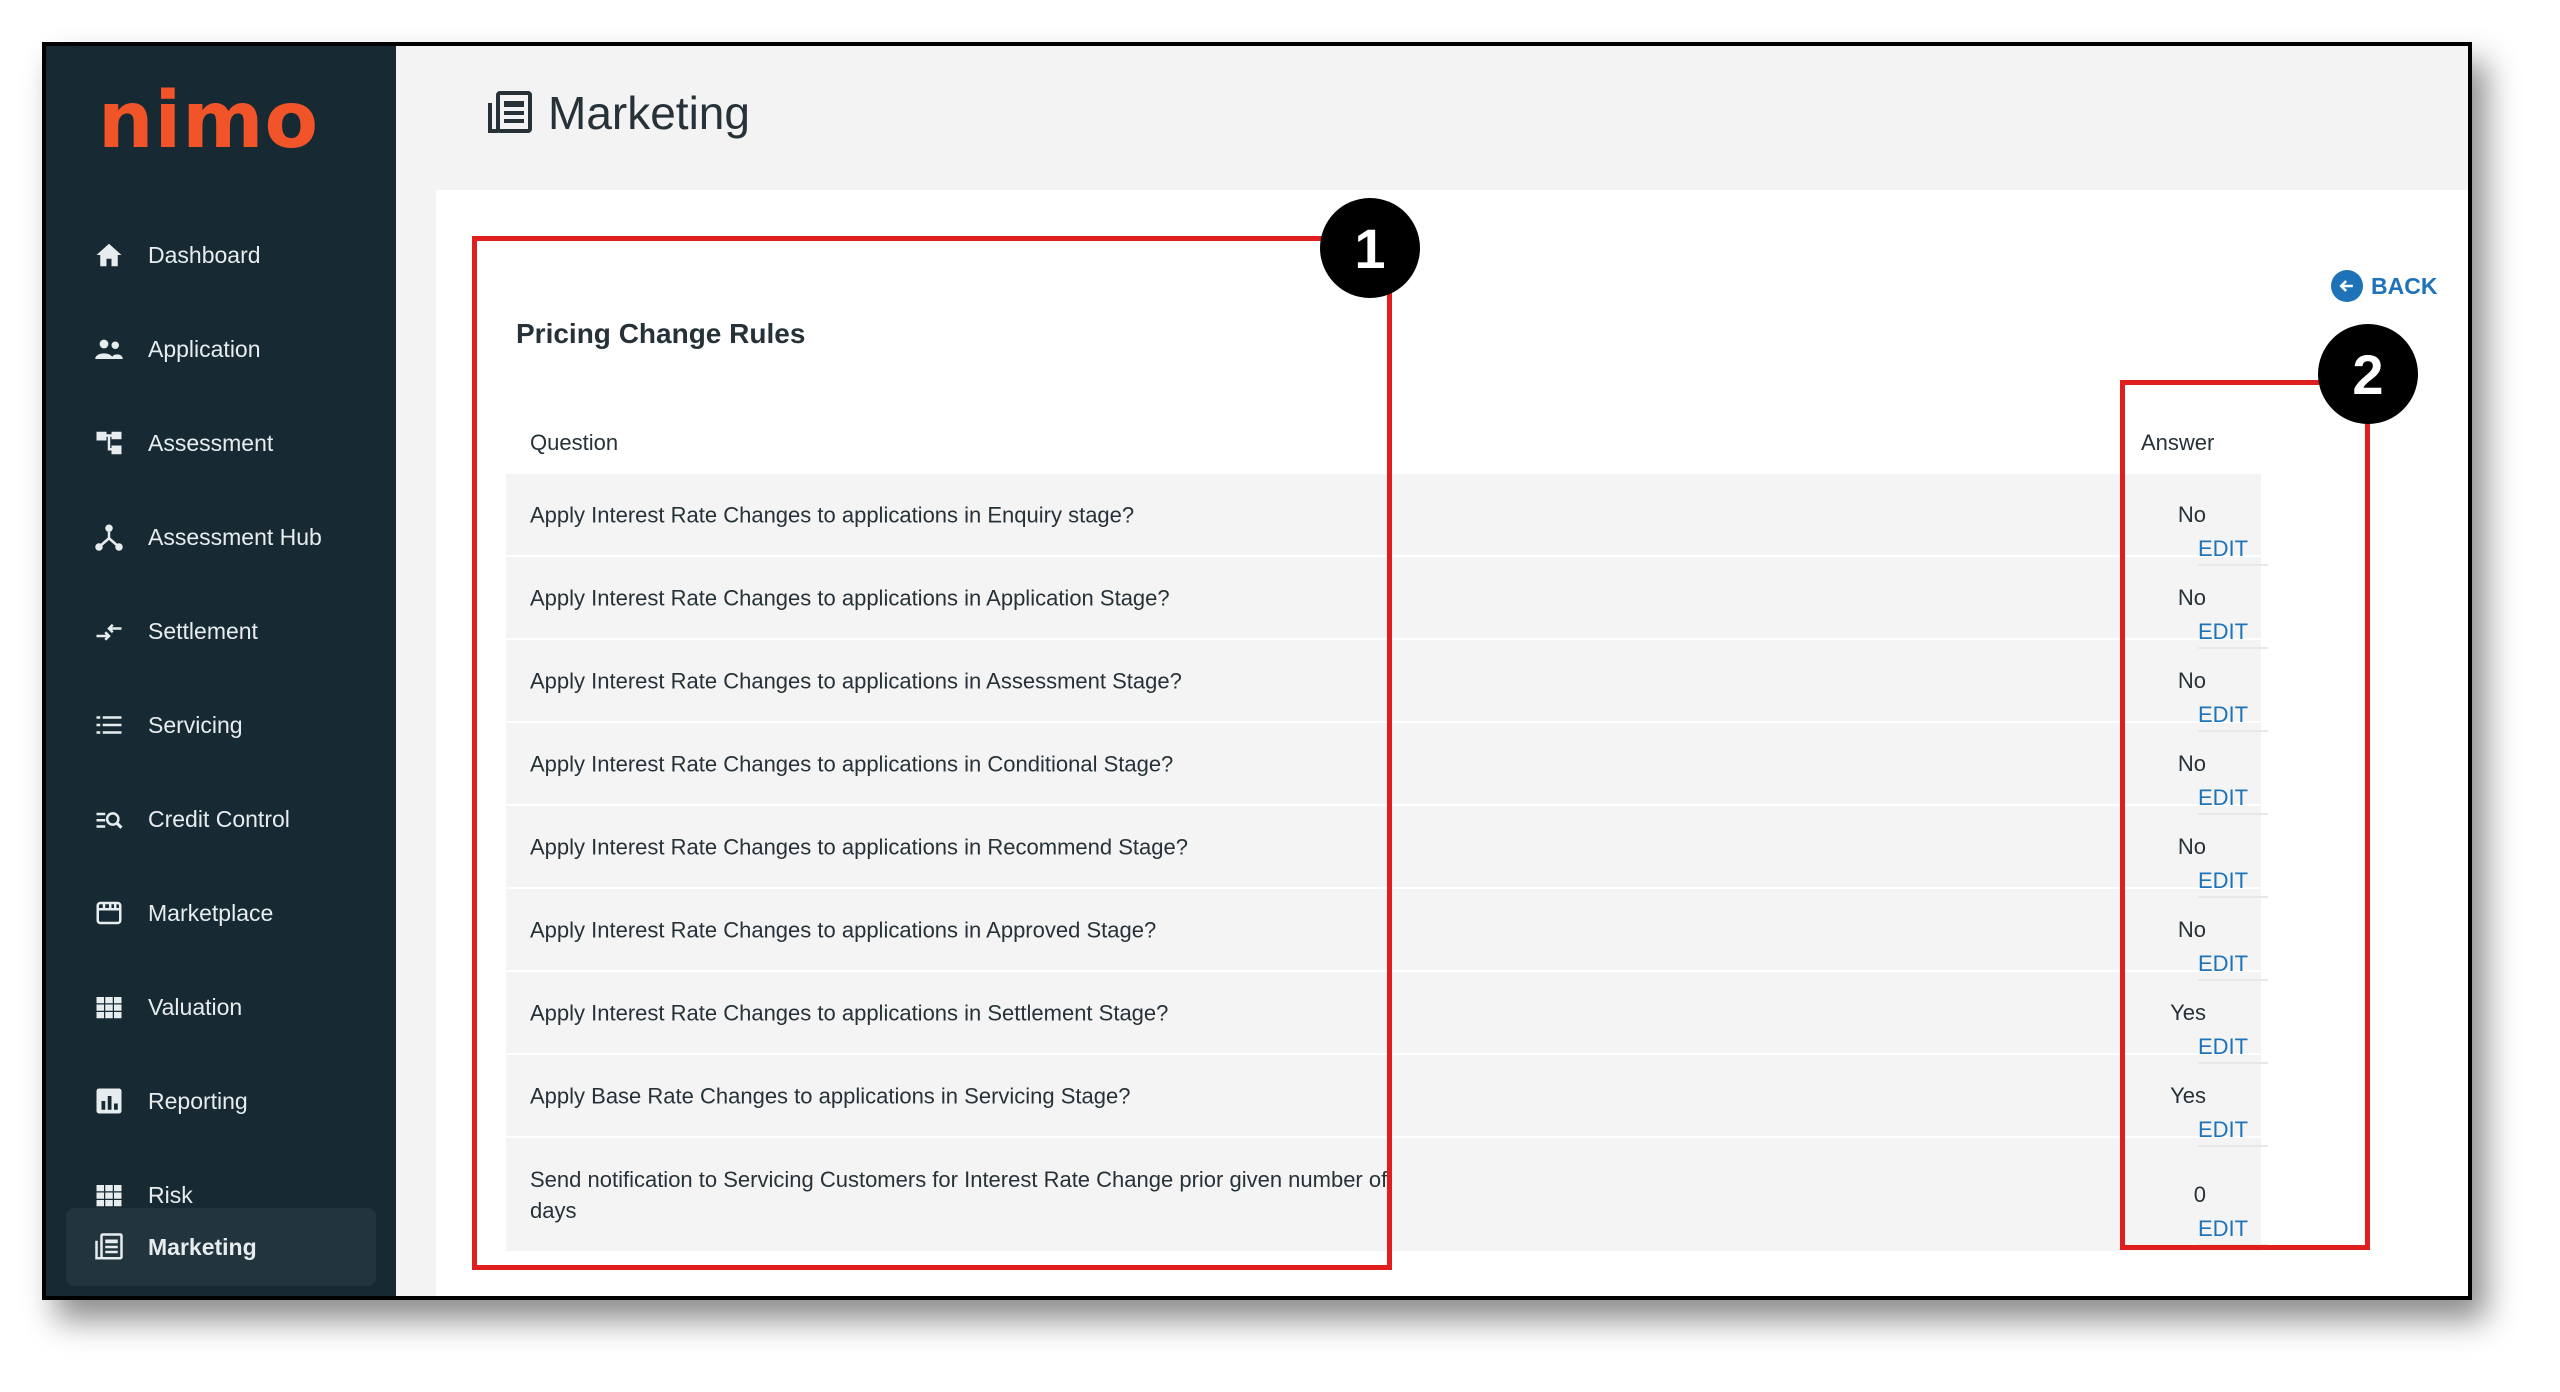 This screenshot has width=2560, height=1392. I want to click on arrow-left-icon, so click(2347, 286).